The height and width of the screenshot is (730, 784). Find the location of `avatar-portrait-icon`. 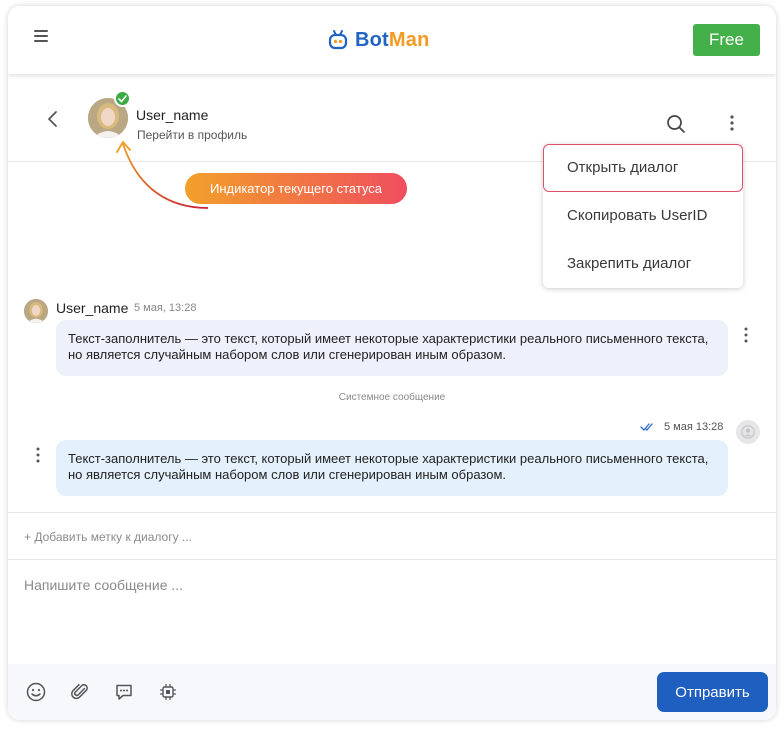

avatar-portrait-icon is located at coordinates (36, 311).